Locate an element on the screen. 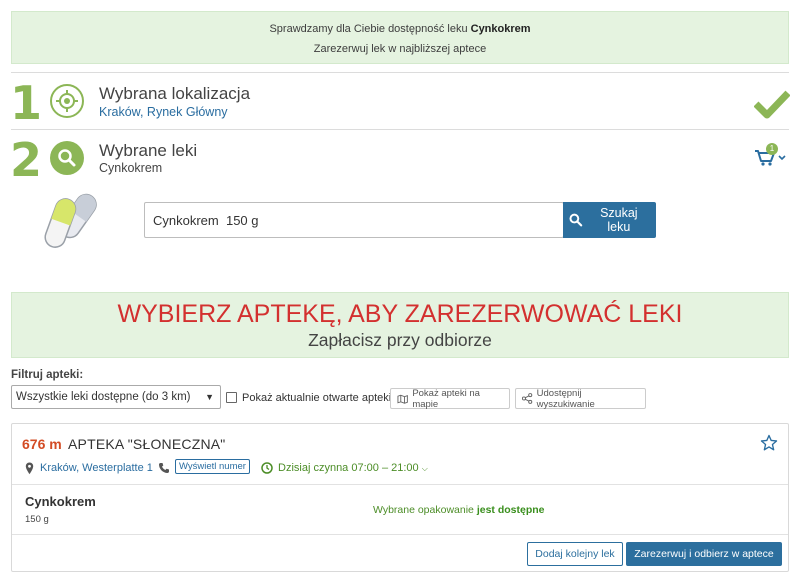 This screenshot has height=583, width=800. step-2-title: Wybrane leki is located at coordinates (148, 150).